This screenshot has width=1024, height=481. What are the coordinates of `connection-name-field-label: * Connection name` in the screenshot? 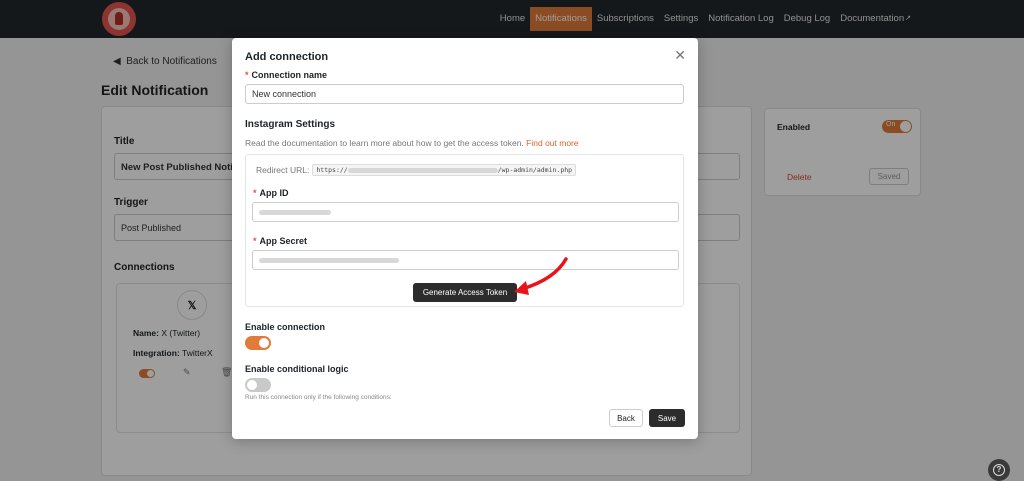 It's located at (286, 75).